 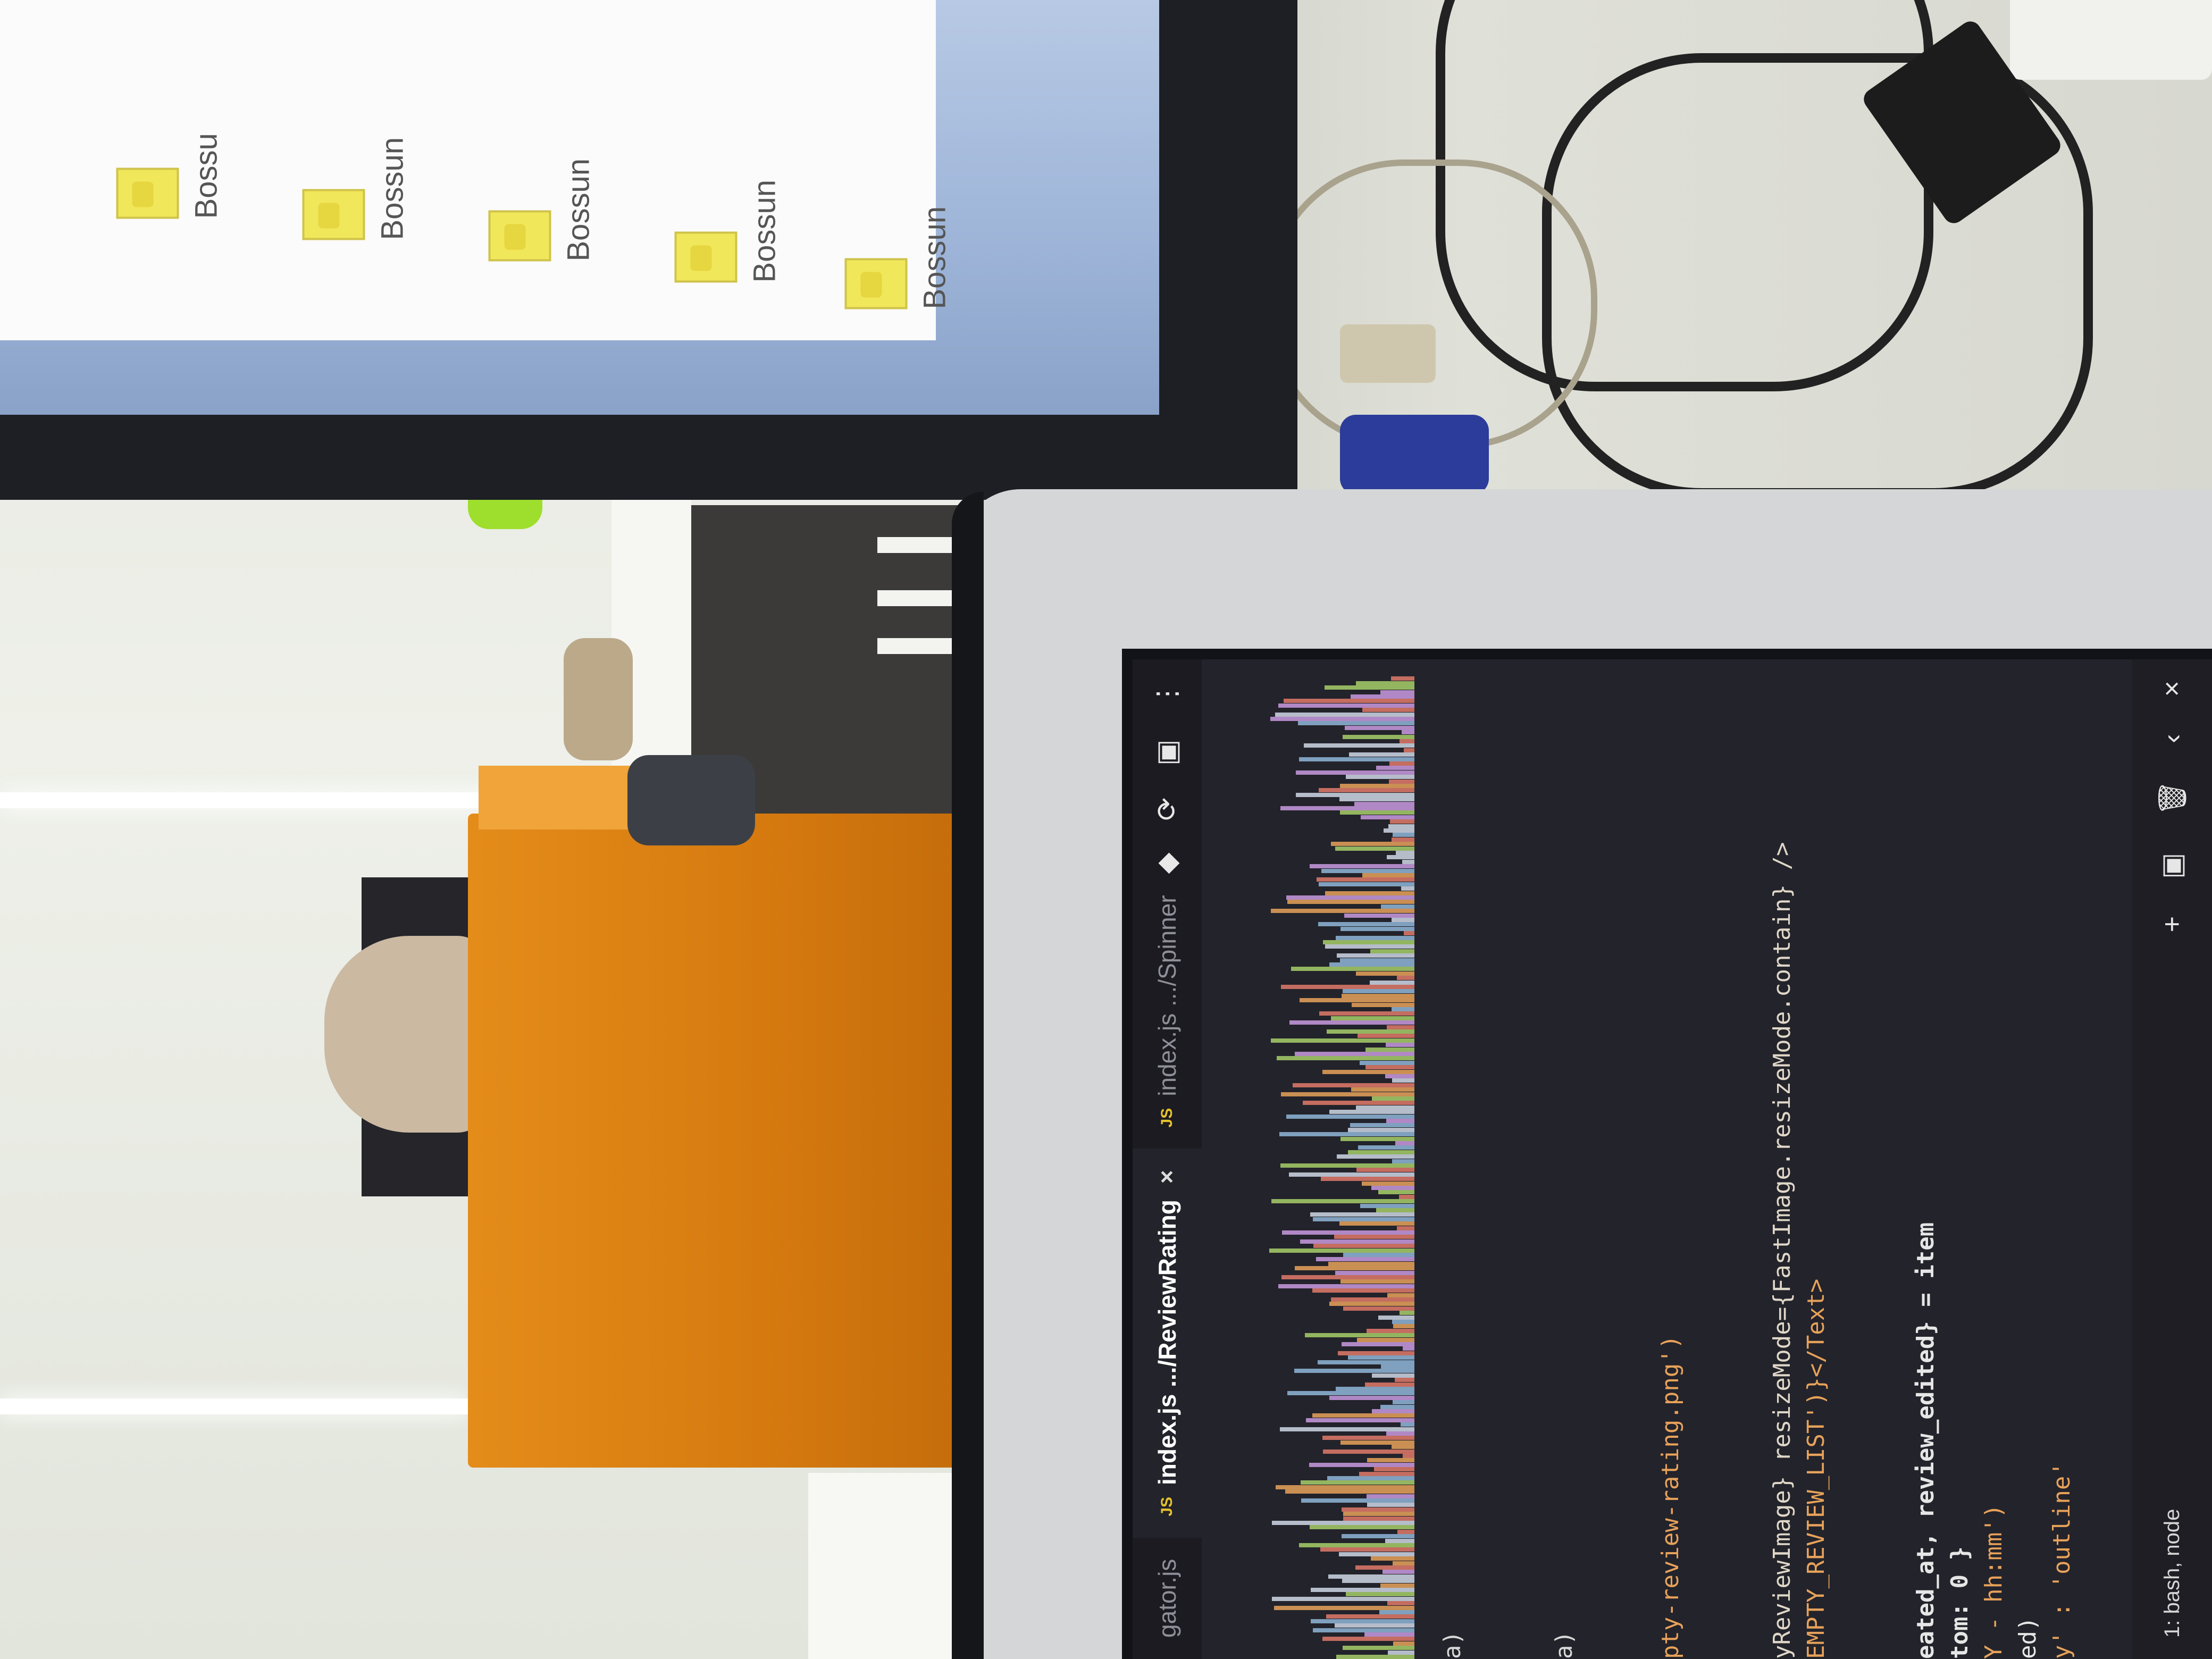 What do you see at coordinates (2061, 1560) in the screenshot?
I see `code-line: y' : 'outline'` at bounding box center [2061, 1560].